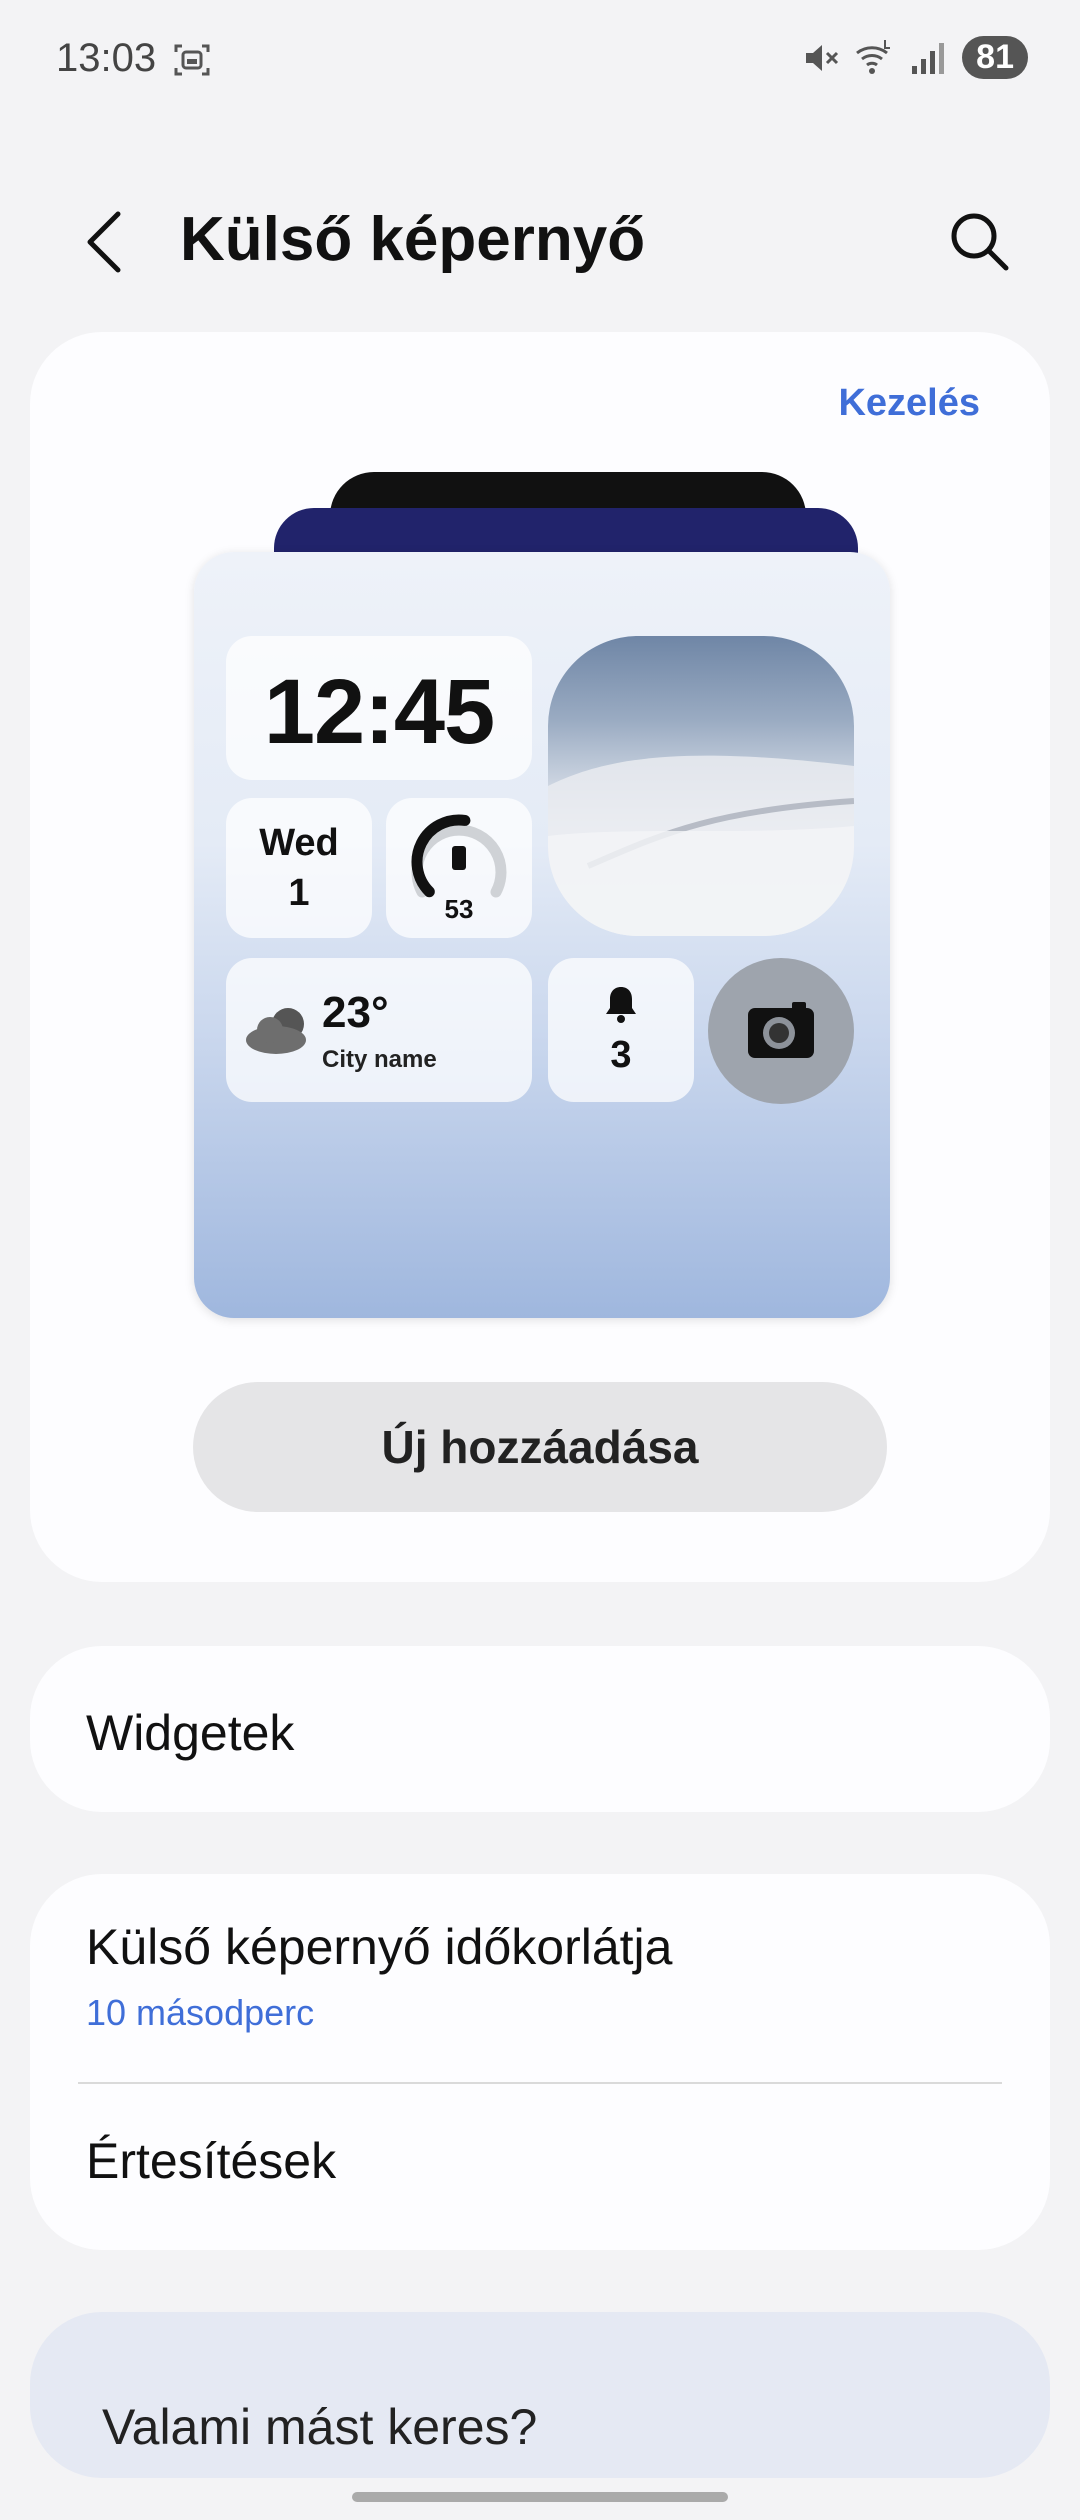 Image resolution: width=1080 pixels, height=2520 pixels. Describe the element at coordinates (379, 712) in the screenshot. I see `clock-time: 12:45` at that location.